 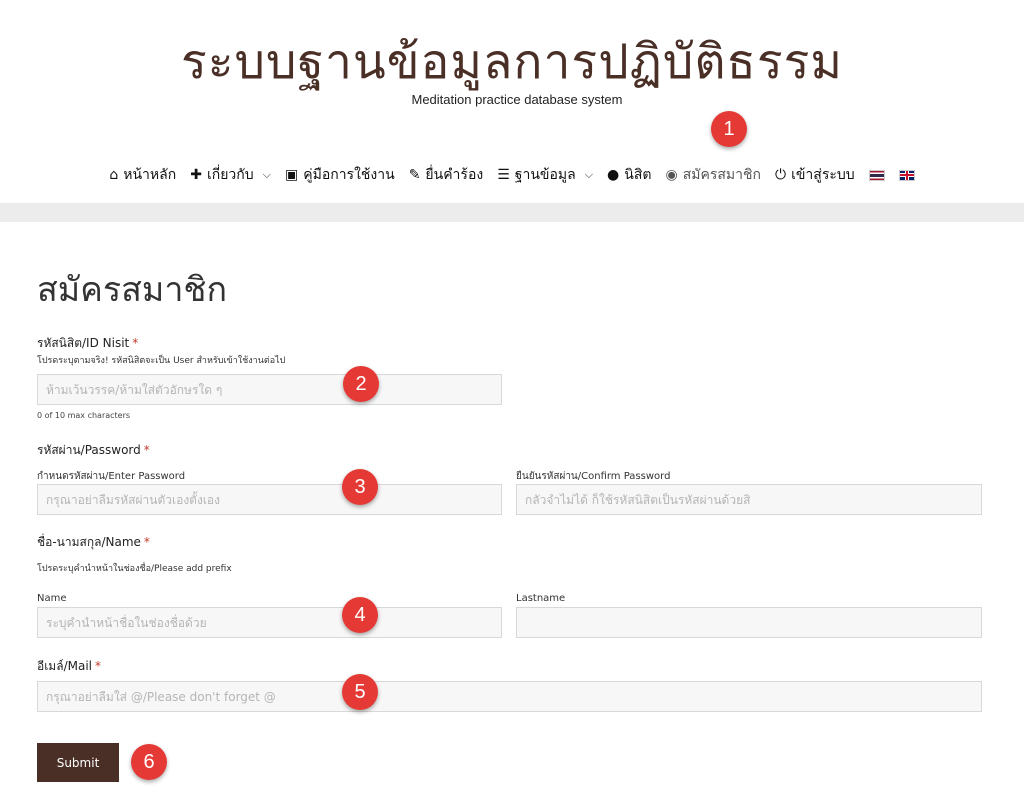 What do you see at coordinates (111, 476) in the screenshot?
I see `enter-password-label: กำหนดรหัสผ่าน/Enter Password` at bounding box center [111, 476].